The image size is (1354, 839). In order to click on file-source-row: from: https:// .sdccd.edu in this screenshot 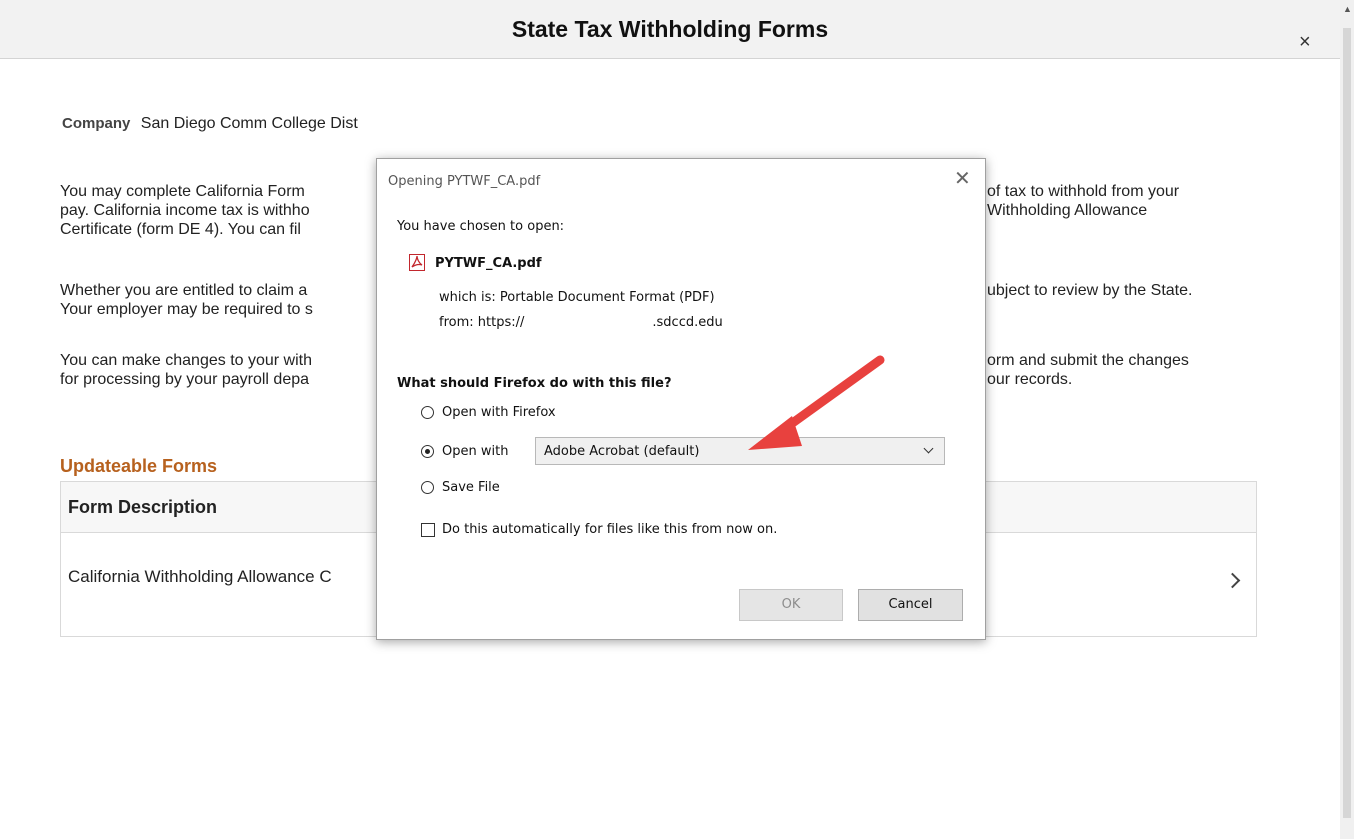, I will do `click(581, 322)`.